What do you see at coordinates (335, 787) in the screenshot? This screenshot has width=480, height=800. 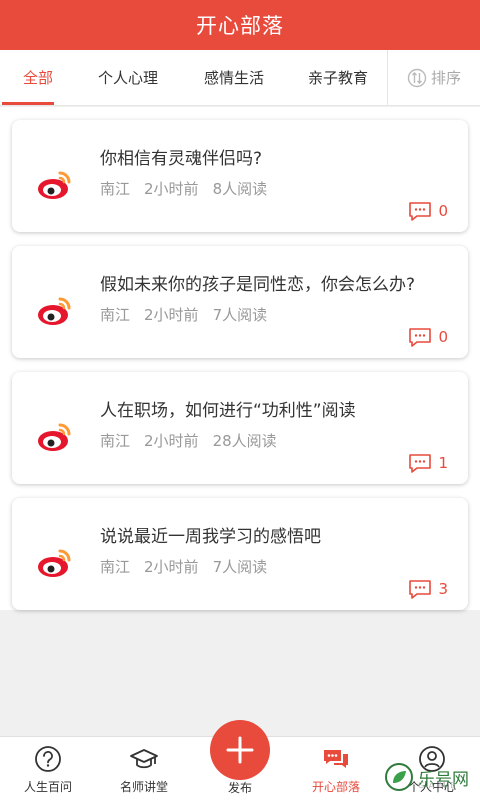 I see `nav-label: 开心部落` at bounding box center [335, 787].